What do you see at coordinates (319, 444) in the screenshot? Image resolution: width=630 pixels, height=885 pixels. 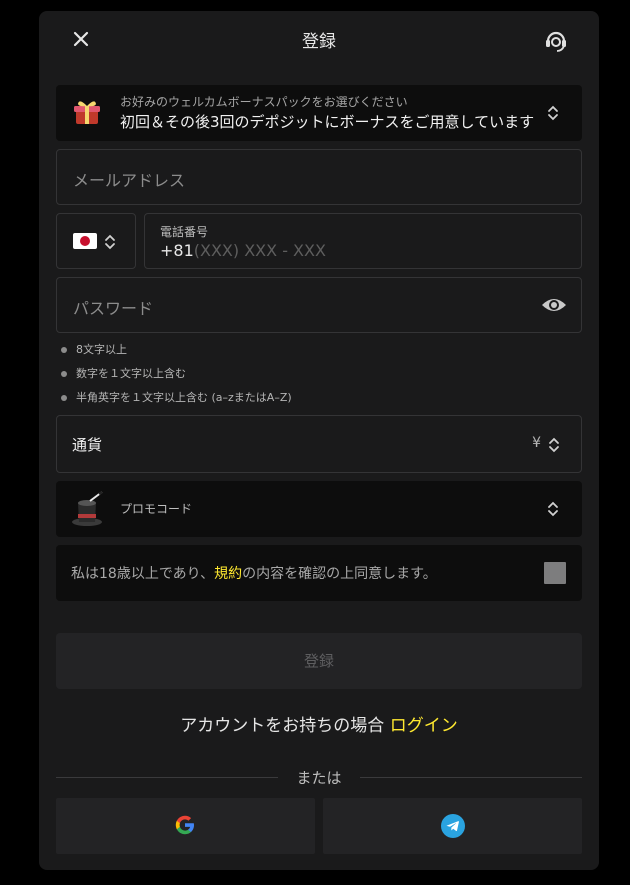 I see `currency-selector: 通貨 ¥` at bounding box center [319, 444].